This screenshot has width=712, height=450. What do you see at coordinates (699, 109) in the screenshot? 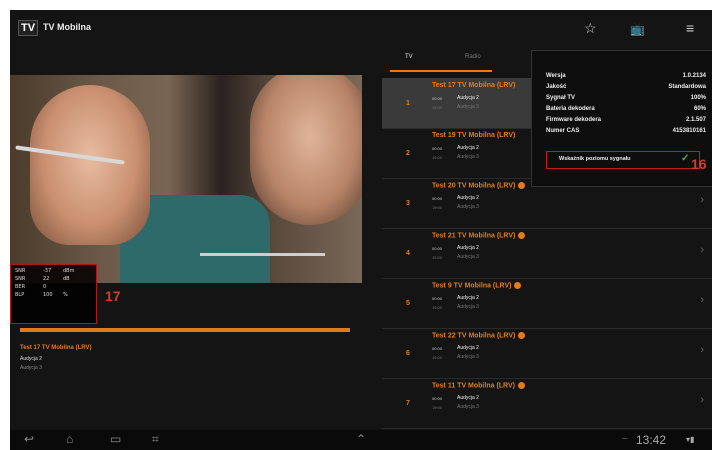
I see `info-value: 60%` at bounding box center [699, 109].